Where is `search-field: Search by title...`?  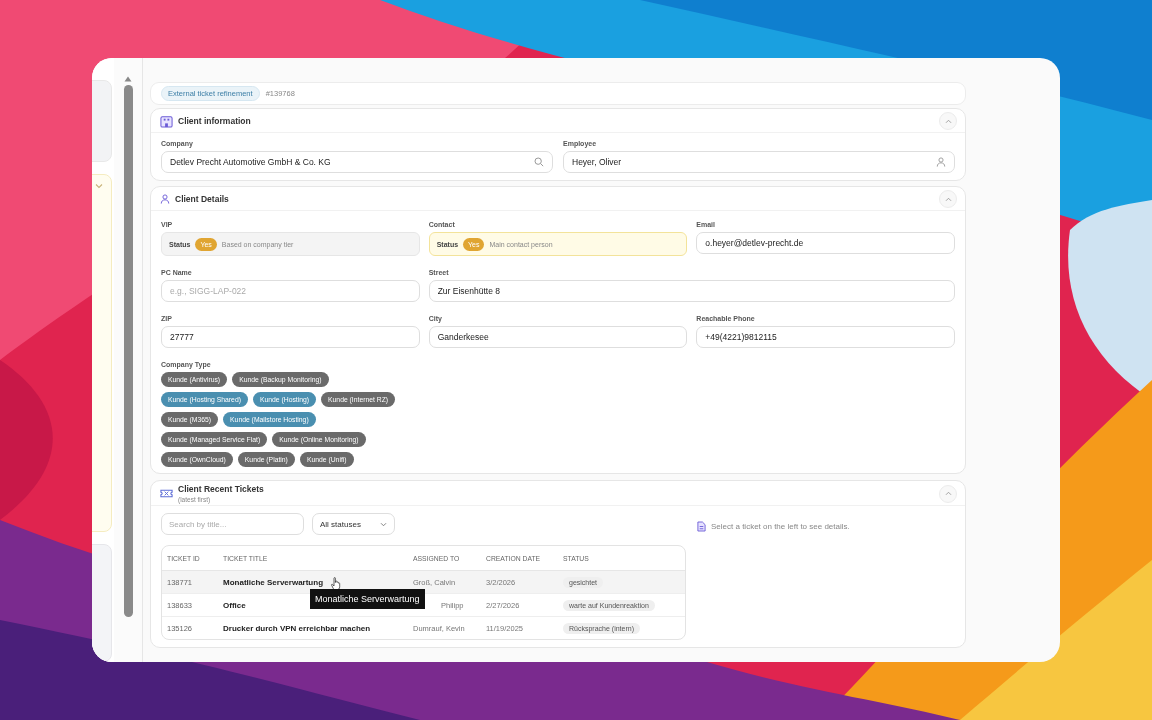
search-field: Search by title... is located at coordinates (232, 524).